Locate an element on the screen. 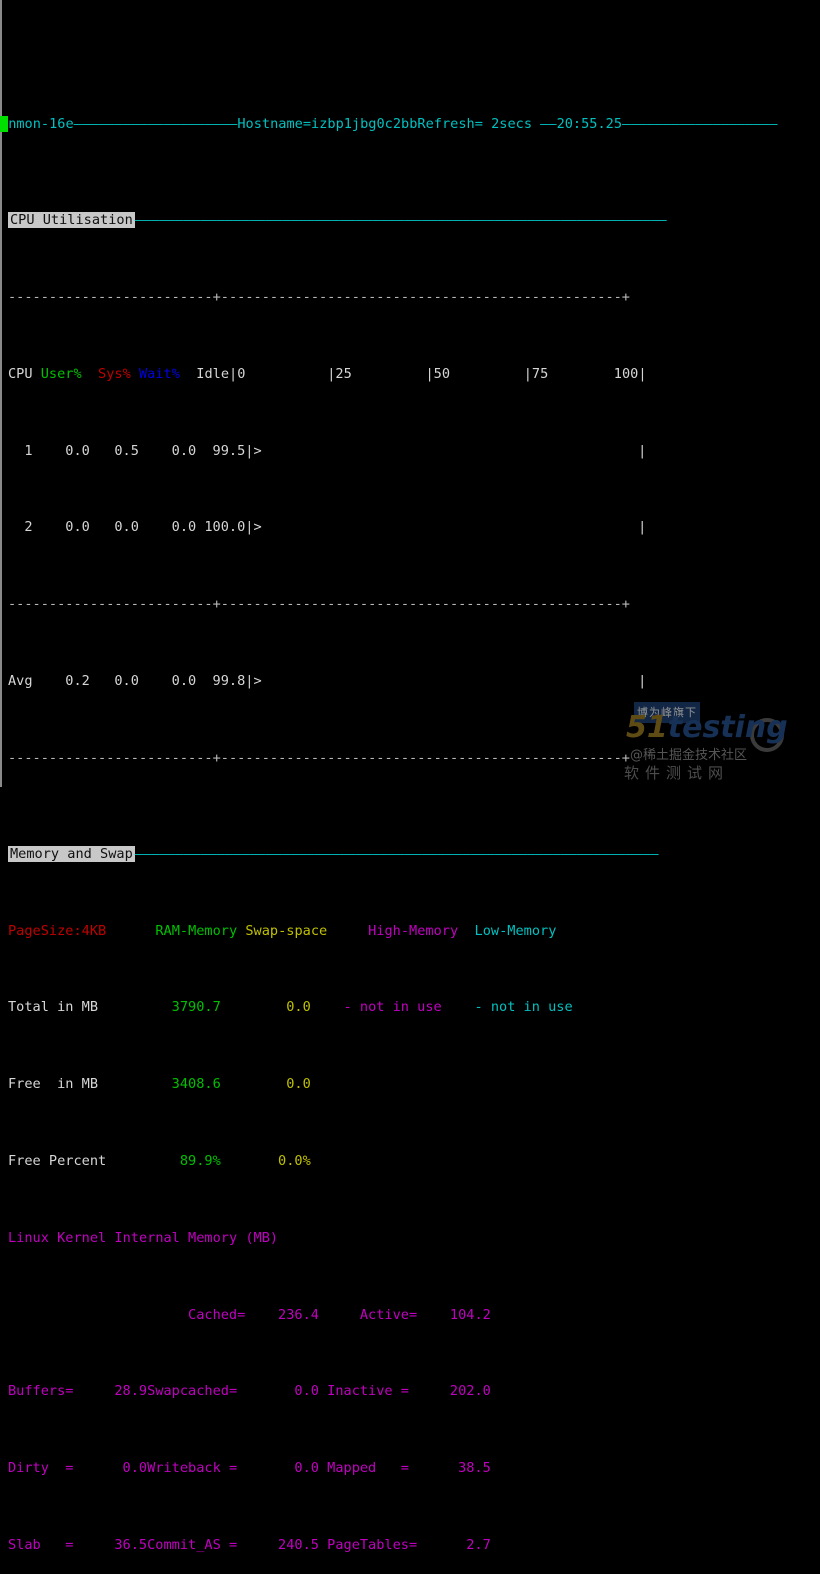  cpu-2-user: 0.0 is located at coordinates (77, 527).